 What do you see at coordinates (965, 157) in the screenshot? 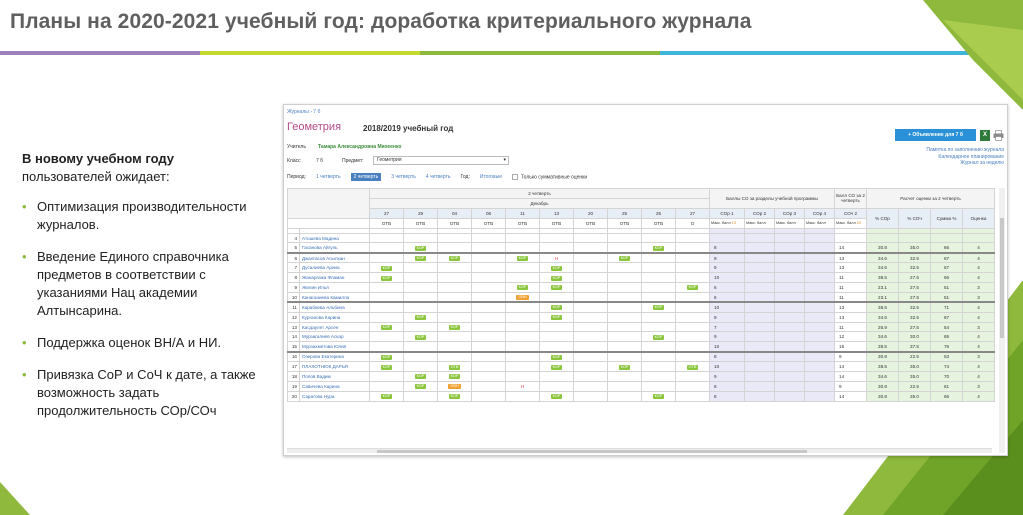
I see `link-calendar-plan: Календарное планирование` at bounding box center [965, 157].